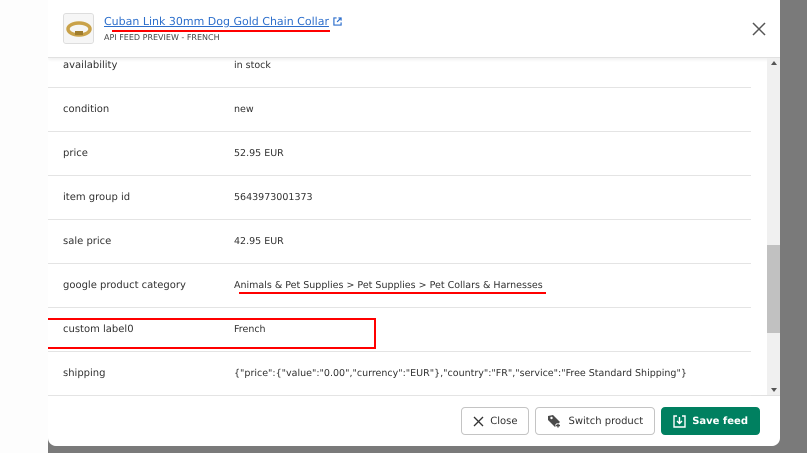  What do you see at coordinates (250, 329) in the screenshot?
I see `attribute-value: French` at bounding box center [250, 329].